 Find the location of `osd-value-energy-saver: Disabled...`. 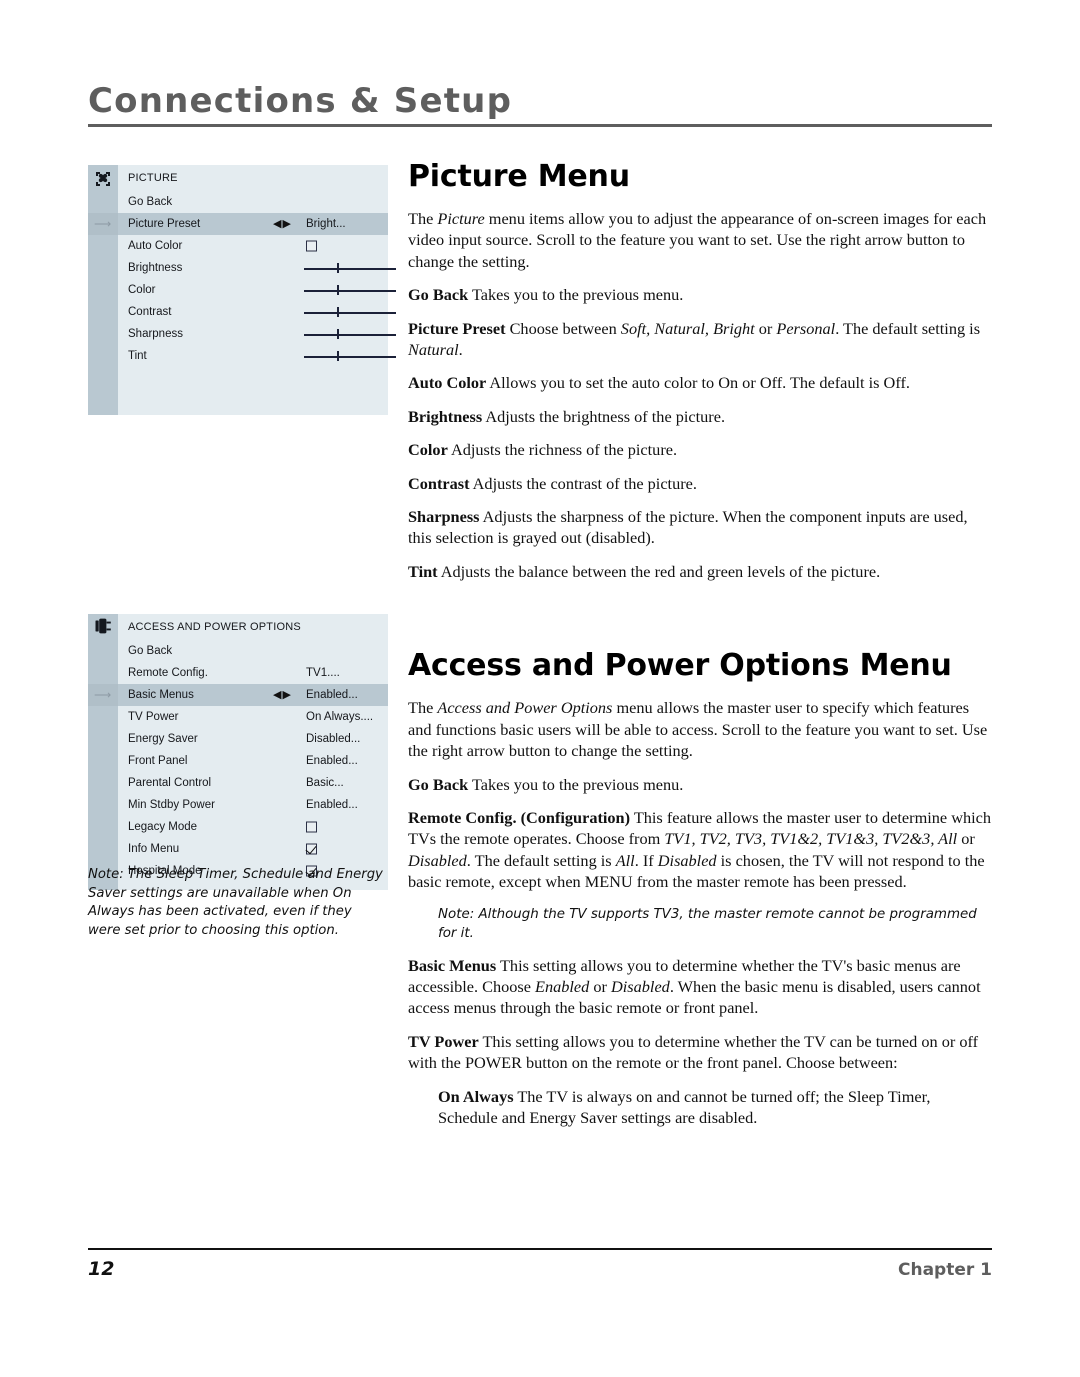

osd-value-energy-saver: Disabled... is located at coordinates (333, 739).